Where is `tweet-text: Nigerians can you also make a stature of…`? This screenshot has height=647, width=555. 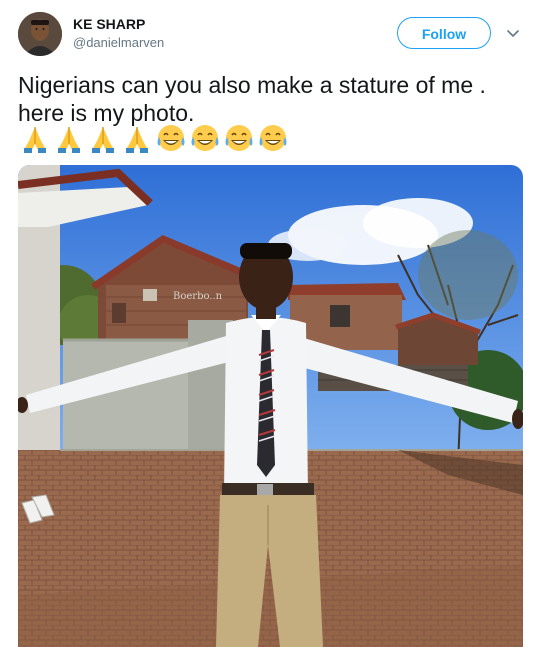
tweet-text: Nigerians can you also make a stature of… is located at coordinates (278, 99).